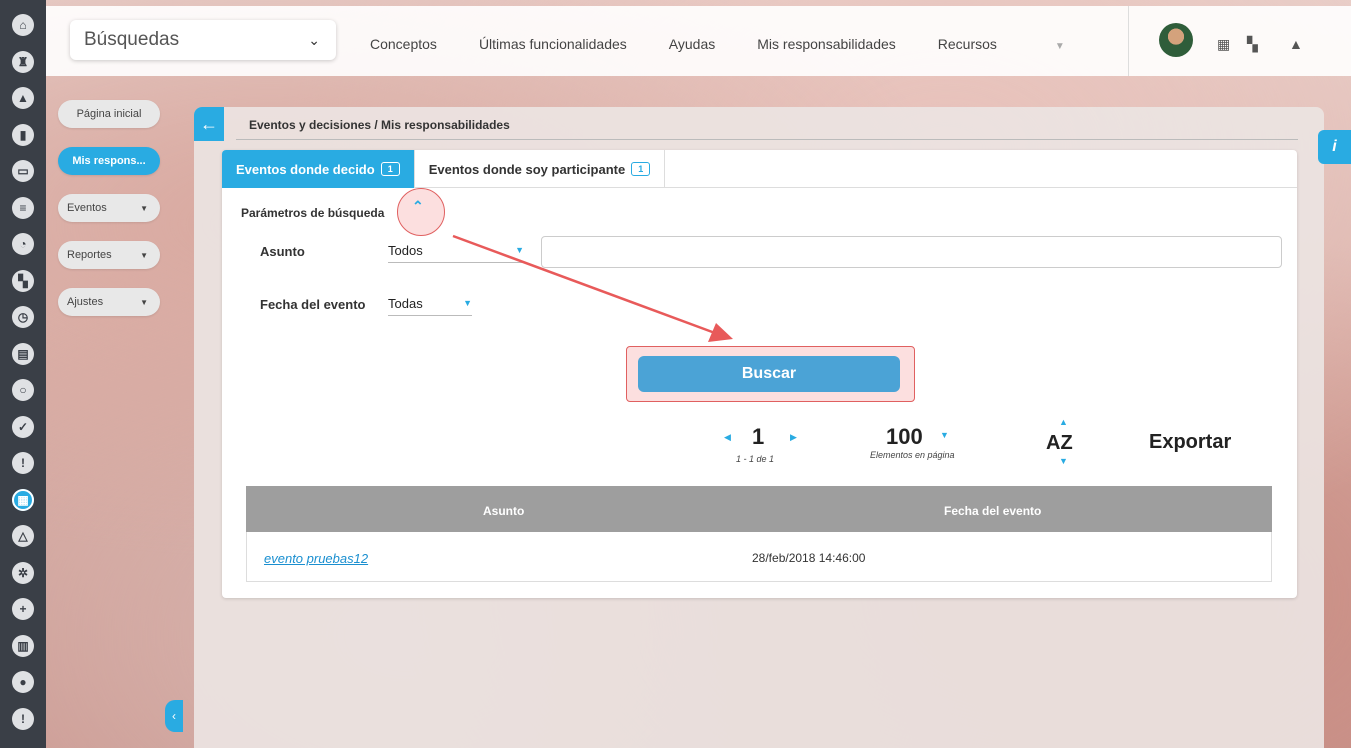 The image size is (1351, 748). I want to click on table-row: evento pruebas12 28/feb/2018 14:46:00, so click(759, 557).